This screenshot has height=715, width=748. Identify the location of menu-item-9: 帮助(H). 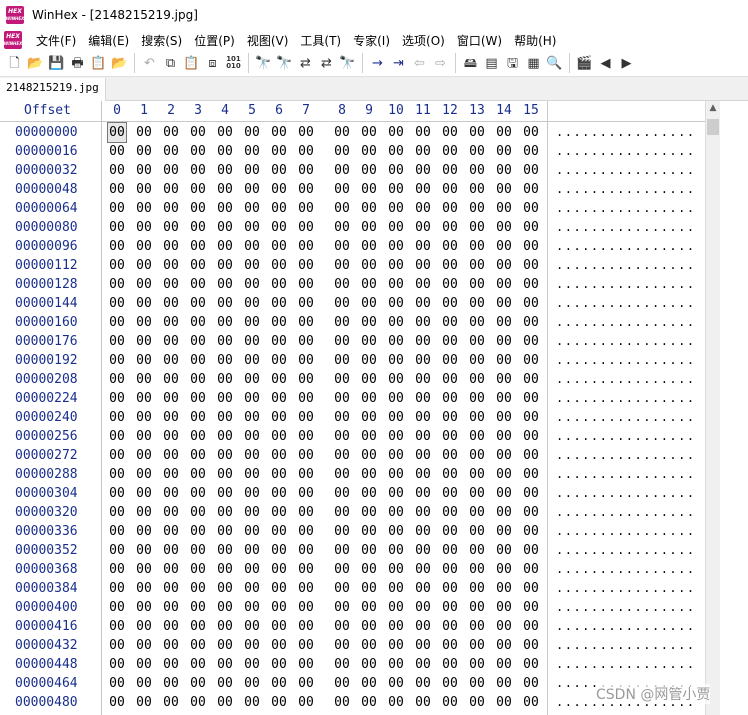
(535, 40).